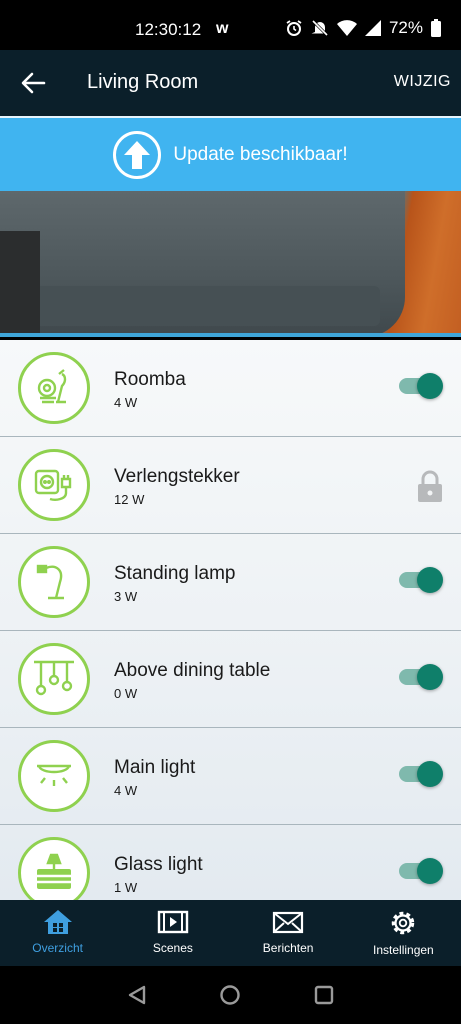 The image size is (461, 1024). Describe the element at coordinates (137, 154) in the screenshot. I see `upload-arrow-icon` at that location.